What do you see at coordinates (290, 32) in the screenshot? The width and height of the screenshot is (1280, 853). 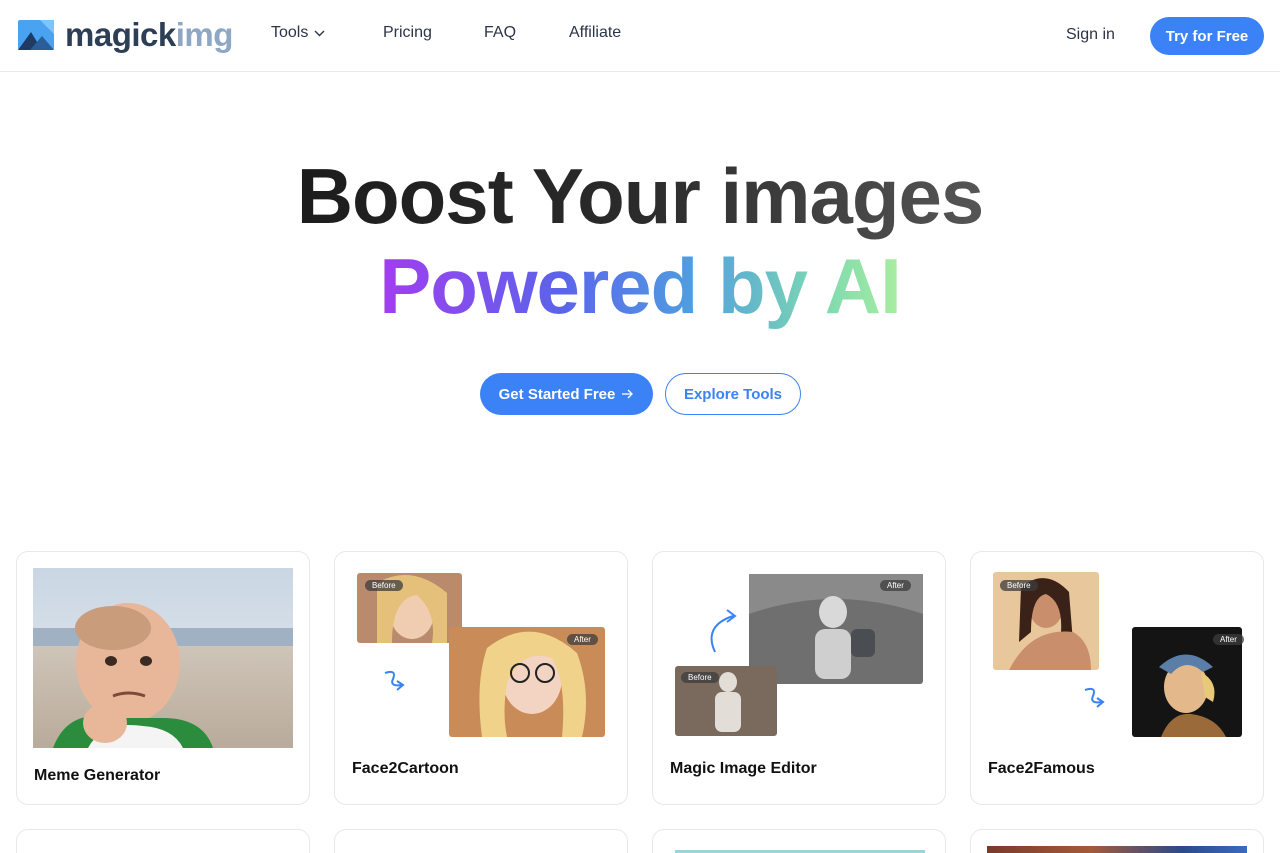 I see `nav-tools-label: Tools` at bounding box center [290, 32].